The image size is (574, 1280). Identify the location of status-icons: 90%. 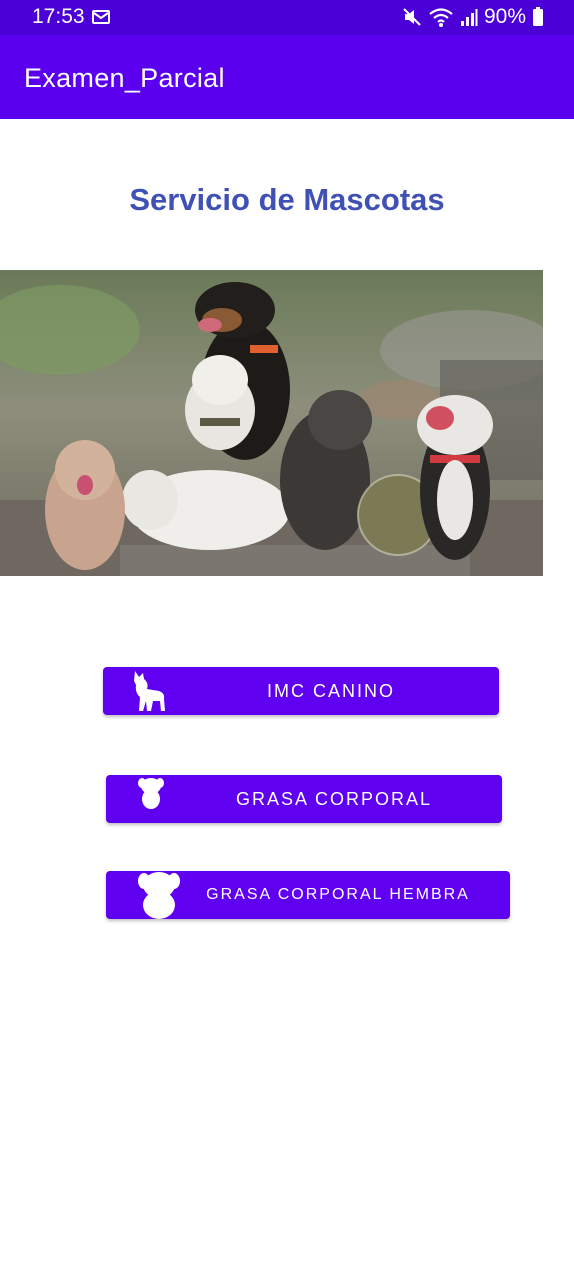
(473, 17).